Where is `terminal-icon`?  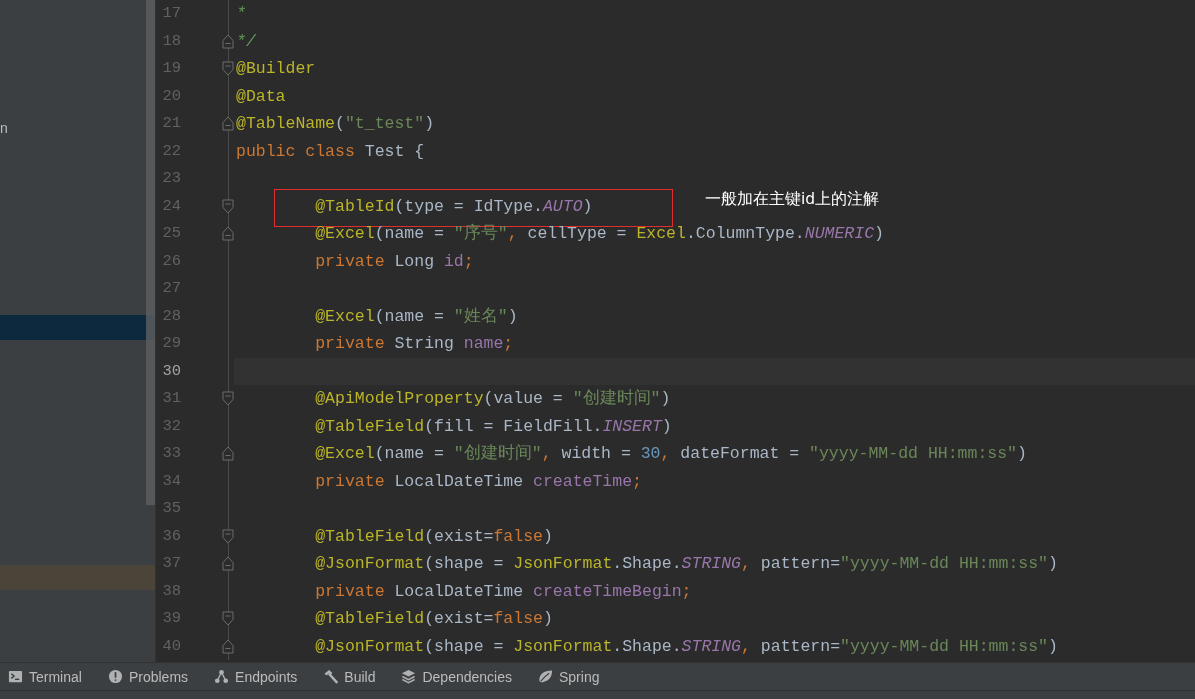
terminal-icon is located at coordinates (15, 676).